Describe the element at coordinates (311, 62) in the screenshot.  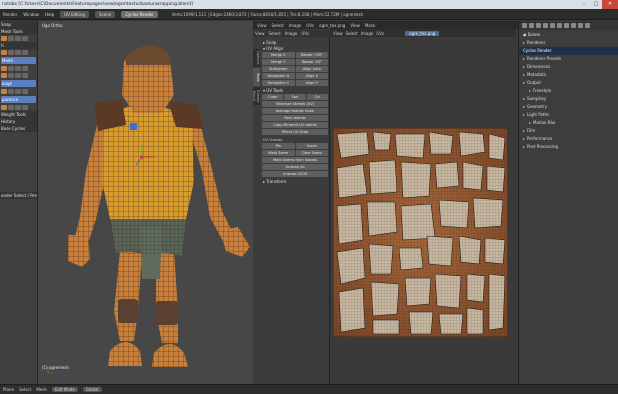
I see `align-button: Rotate -90°` at that location.